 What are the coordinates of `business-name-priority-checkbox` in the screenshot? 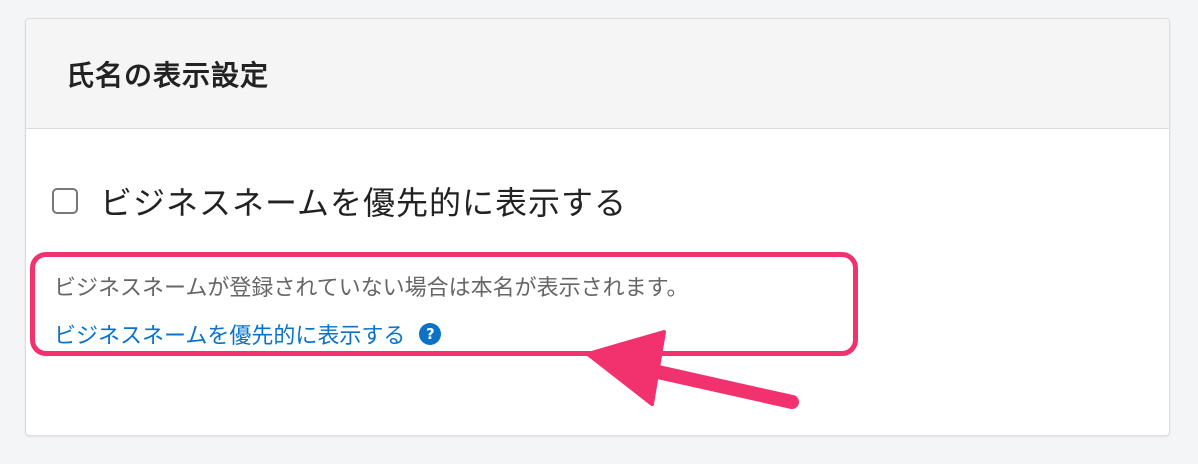 It's located at (65, 201).